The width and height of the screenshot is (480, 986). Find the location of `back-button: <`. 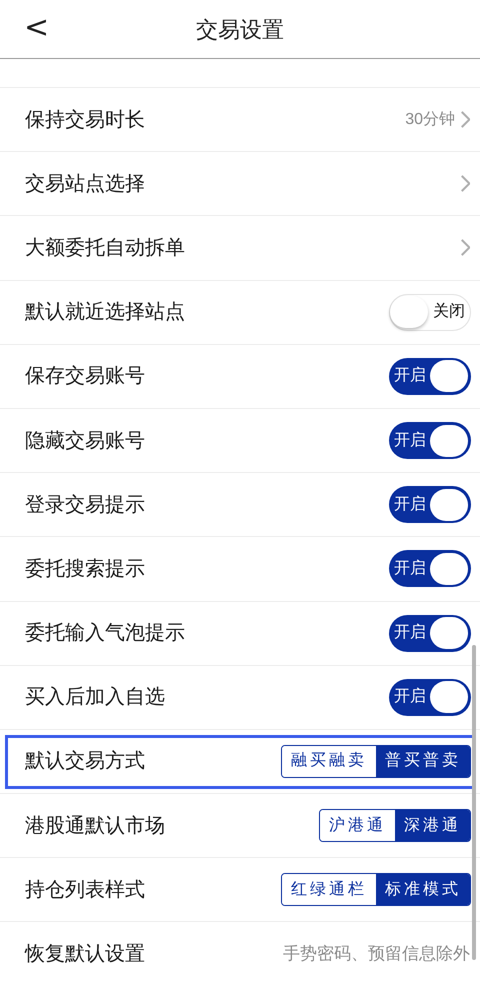

back-button: < is located at coordinates (37, 28).